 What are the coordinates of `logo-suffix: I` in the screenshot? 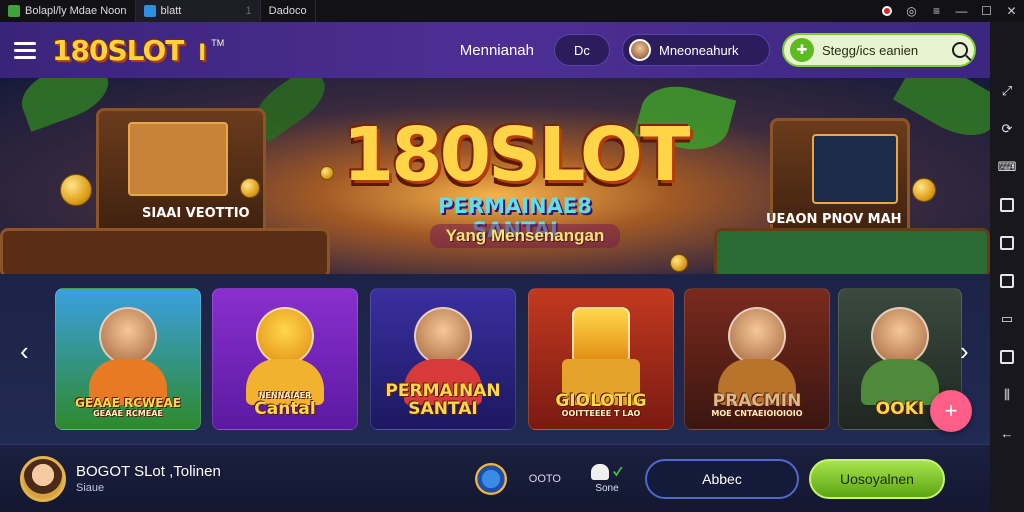 It's located at (202, 53).